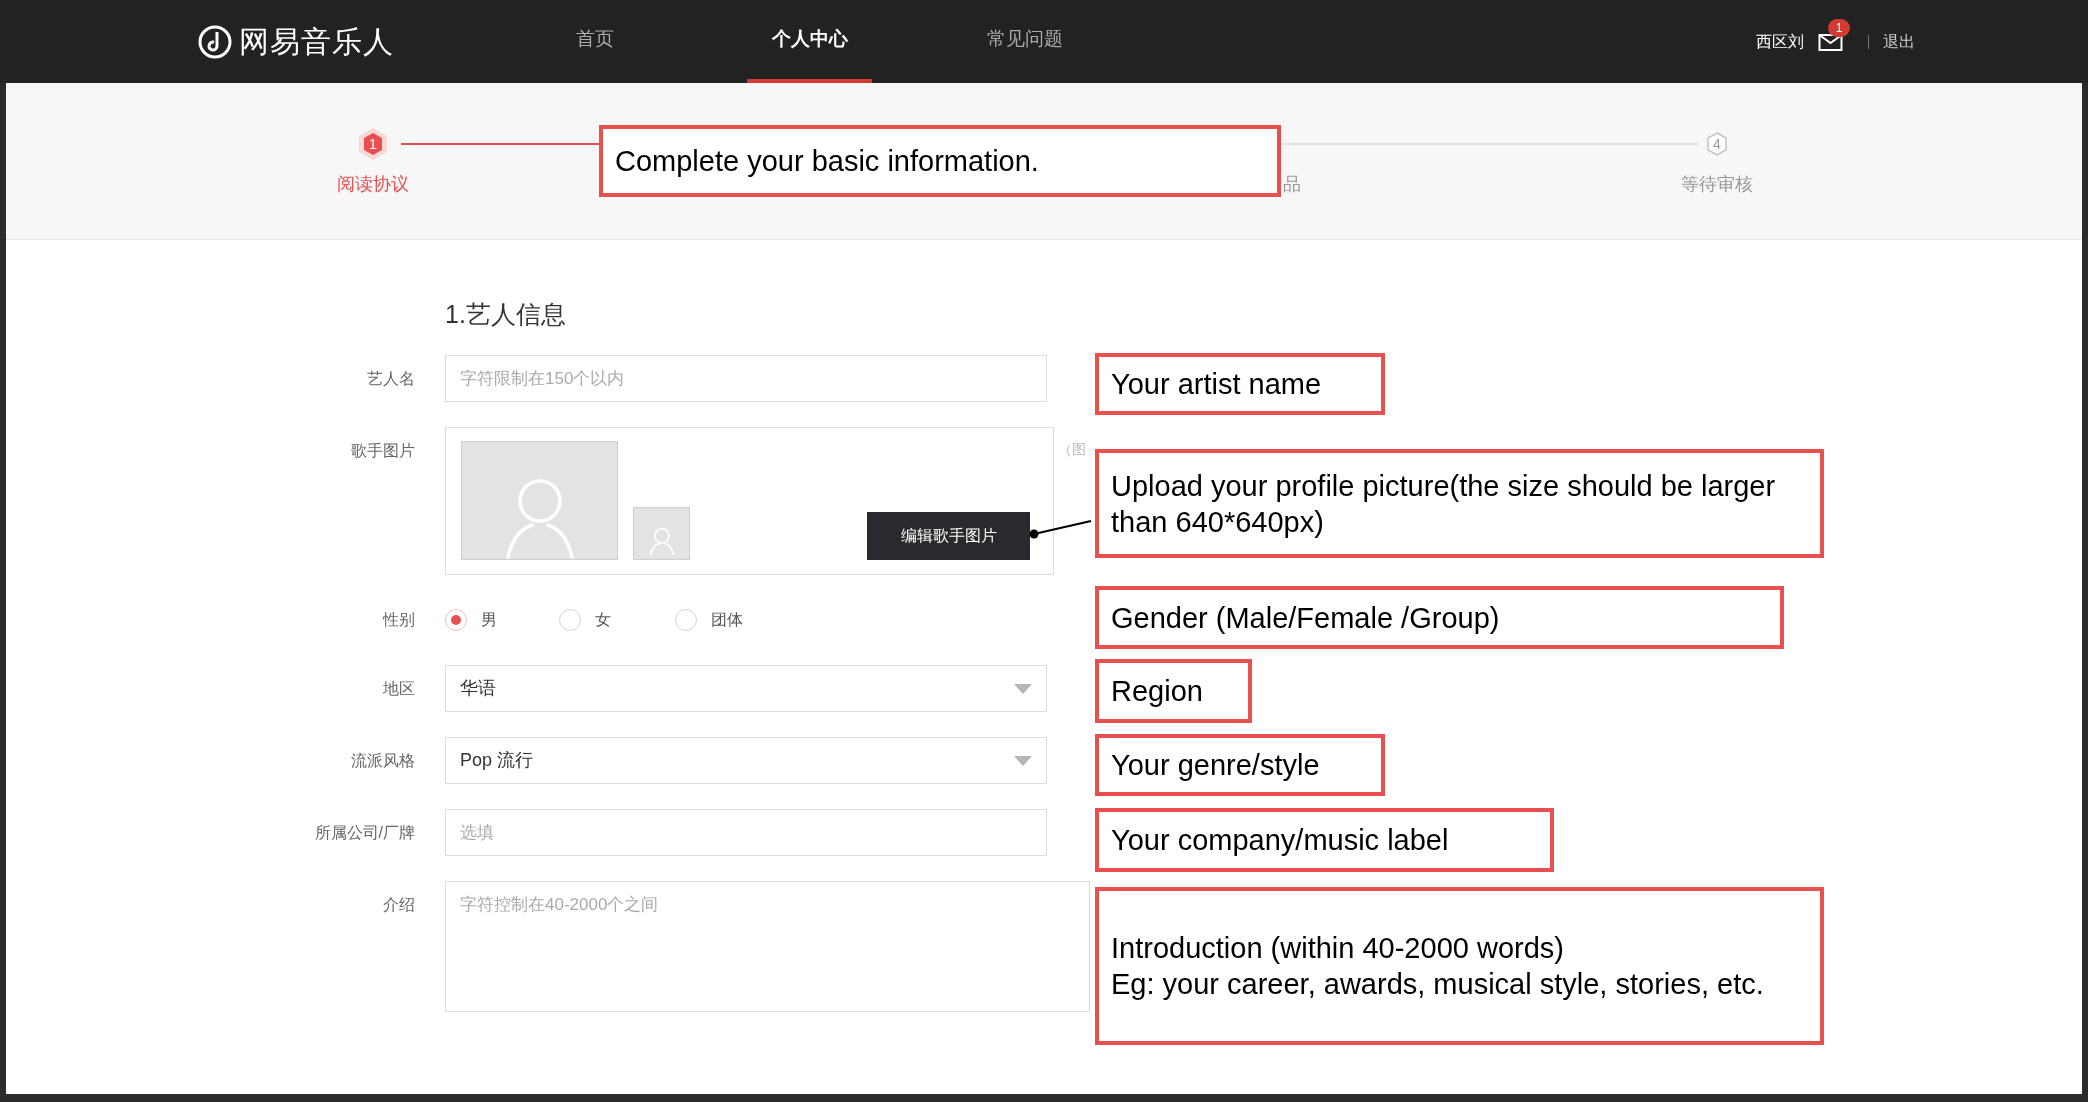  What do you see at coordinates (1305, 618) in the screenshot?
I see `annotation-text: Gender (Male/Female /Group)` at bounding box center [1305, 618].